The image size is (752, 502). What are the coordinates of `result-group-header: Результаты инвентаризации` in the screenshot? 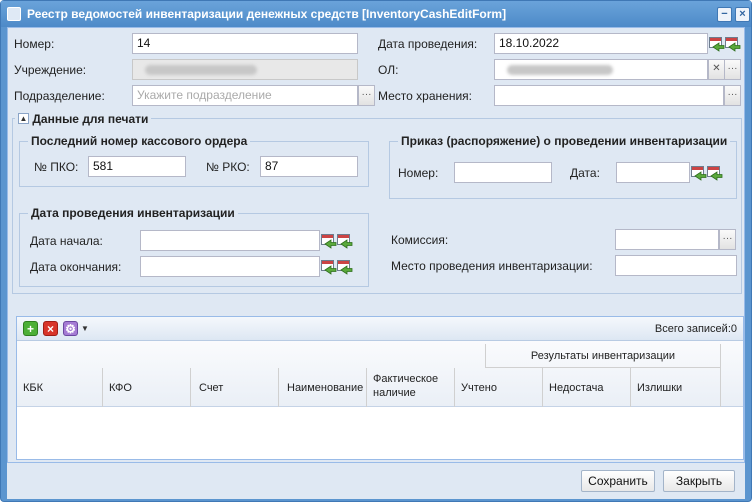 It's located at (603, 356).